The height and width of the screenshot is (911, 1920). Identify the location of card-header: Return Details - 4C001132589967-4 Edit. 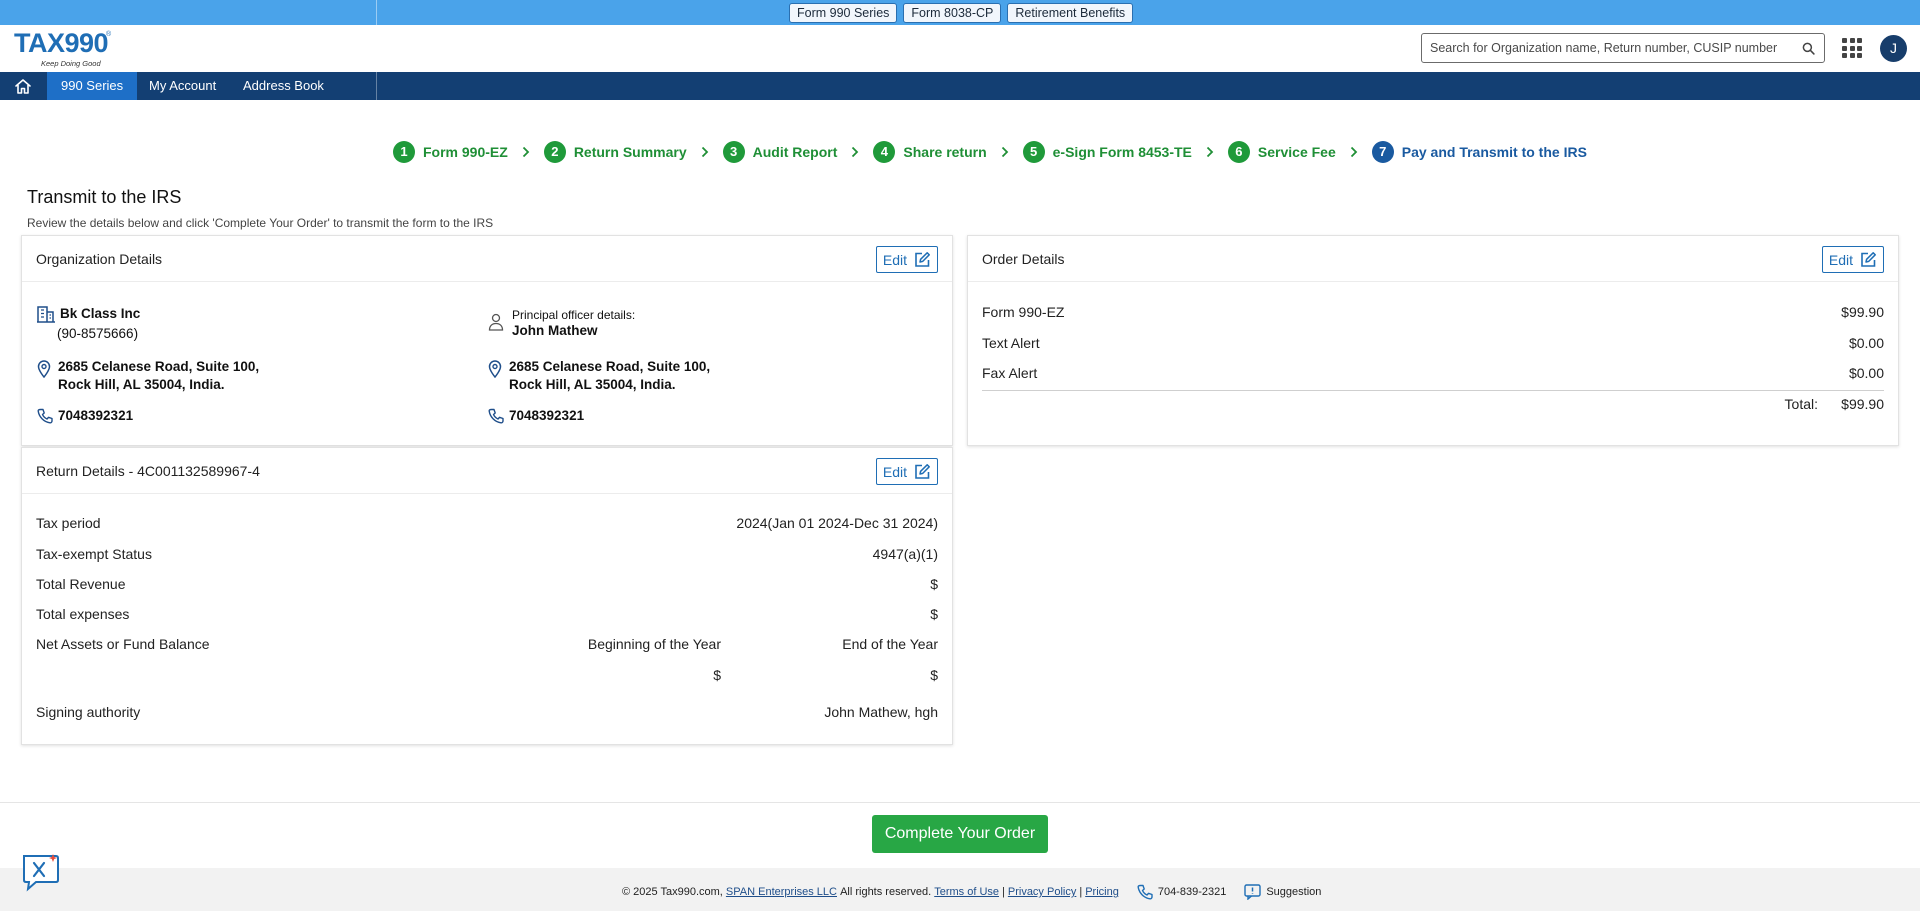
(487, 471).